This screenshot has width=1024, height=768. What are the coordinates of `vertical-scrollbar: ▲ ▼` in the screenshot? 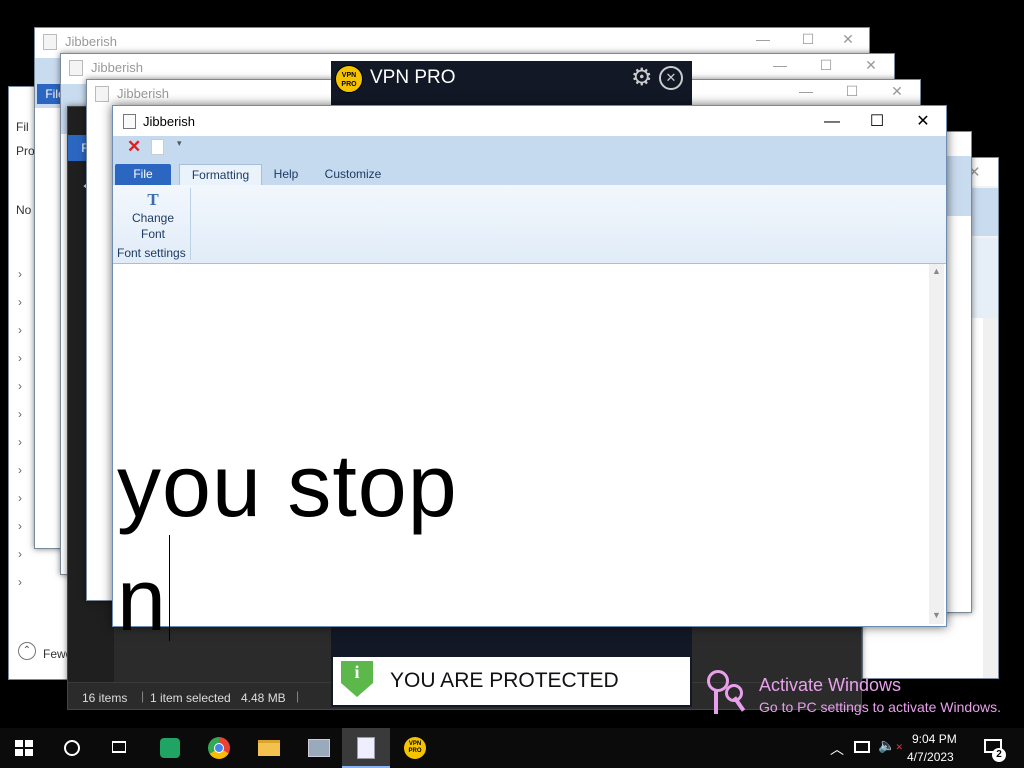 It's located at (936, 444).